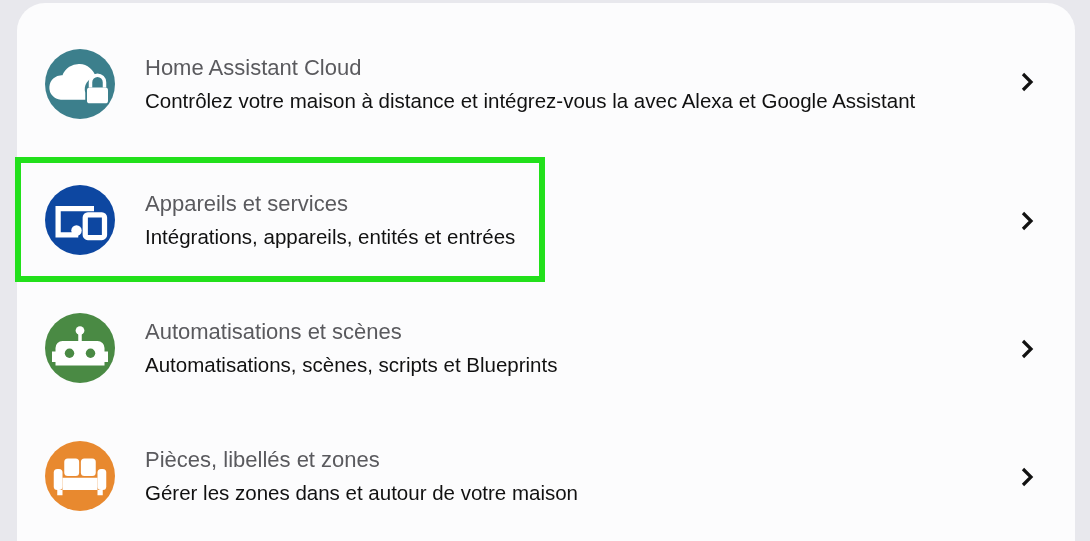 The width and height of the screenshot is (1090, 541). I want to click on item-title: Appareils et services, so click(247, 203).